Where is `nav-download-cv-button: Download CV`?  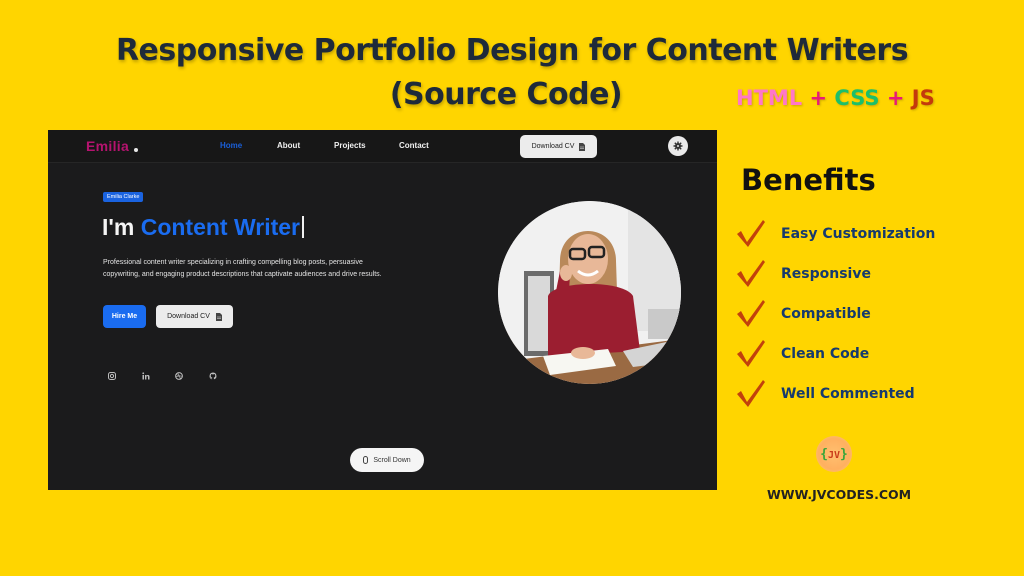
nav-download-cv-button: Download CV is located at coordinates (558, 146).